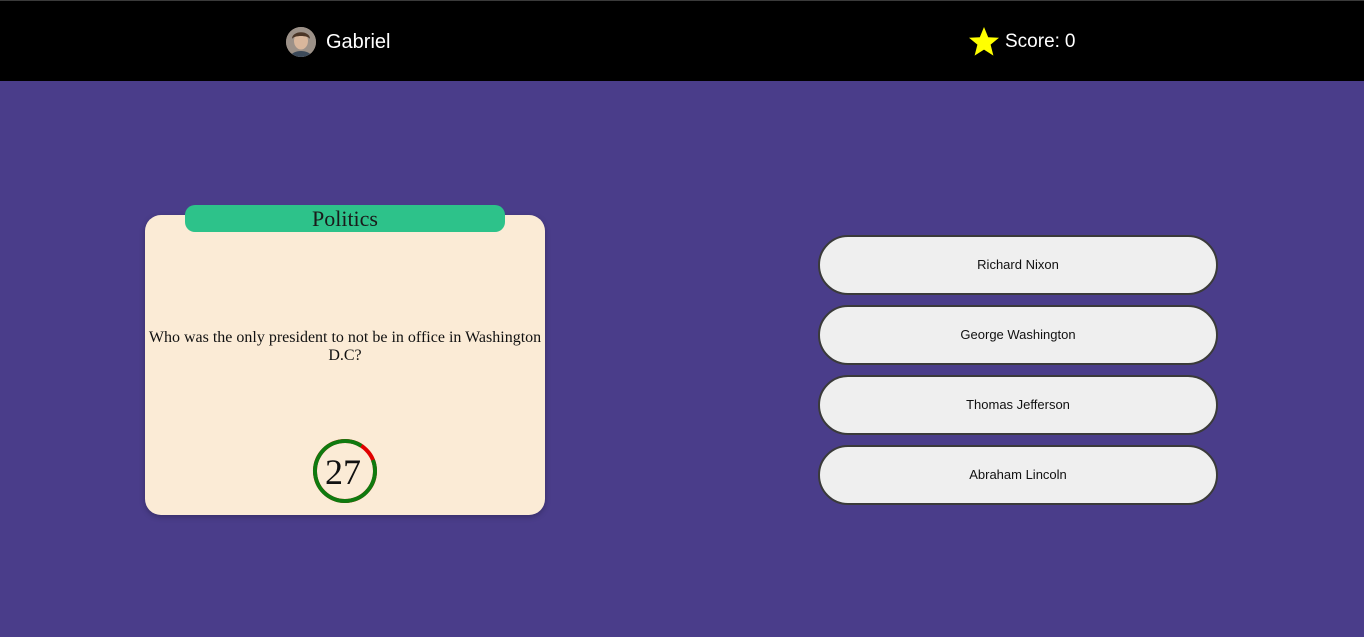  I want to click on answer-button: Thomas Jefferson, so click(1018, 405).